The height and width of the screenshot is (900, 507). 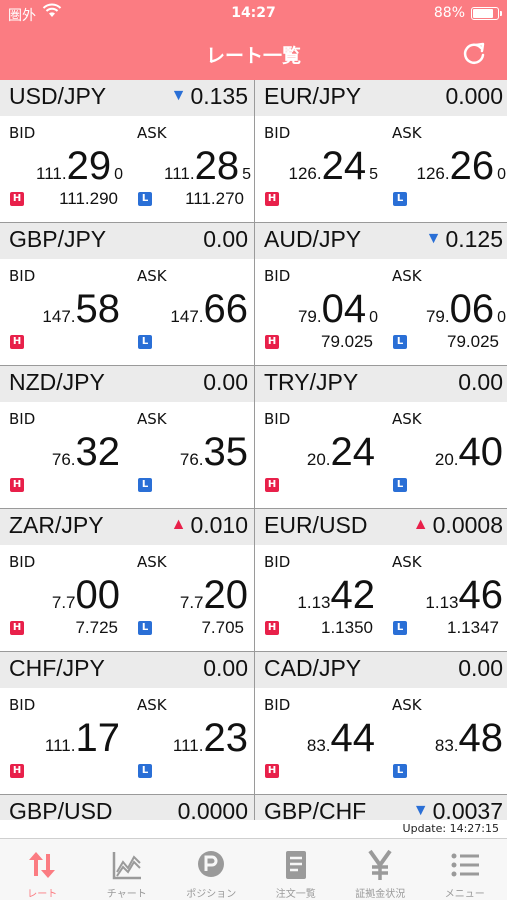 I want to click on bid-price-pip: 0, so click(x=118, y=174).